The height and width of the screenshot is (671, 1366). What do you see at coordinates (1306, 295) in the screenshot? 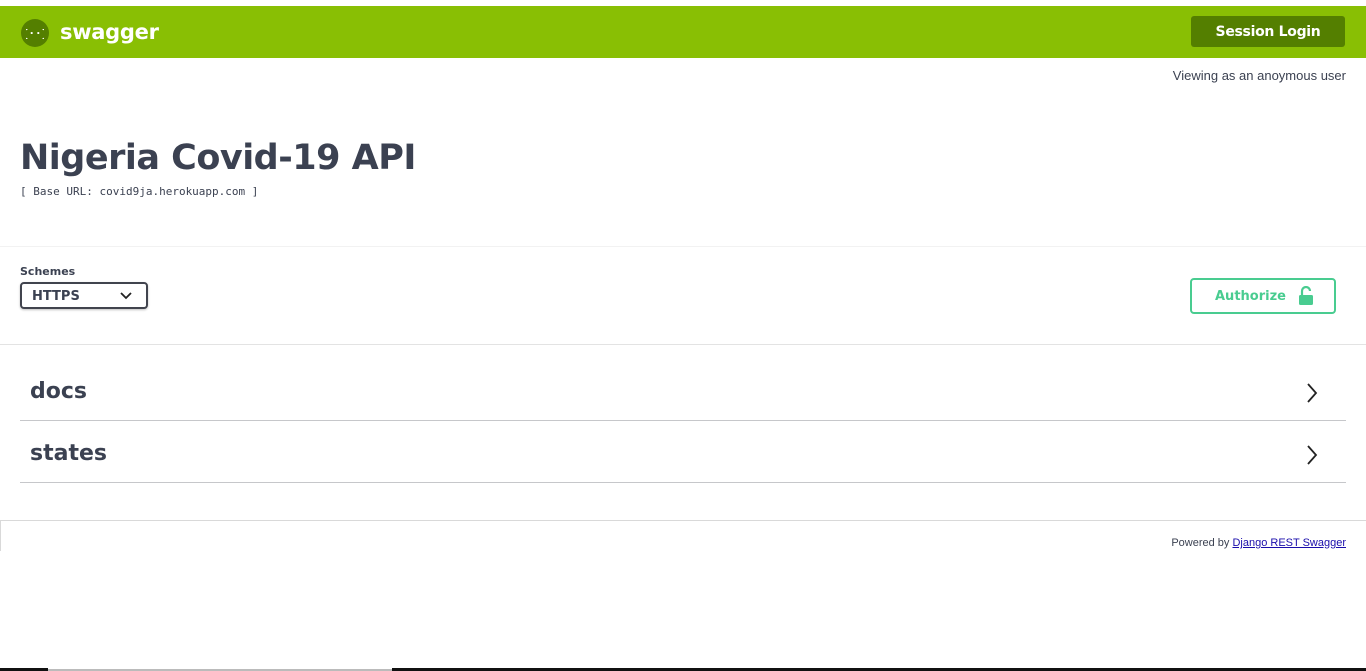
I see `unlocked-padlock-icon` at bounding box center [1306, 295].